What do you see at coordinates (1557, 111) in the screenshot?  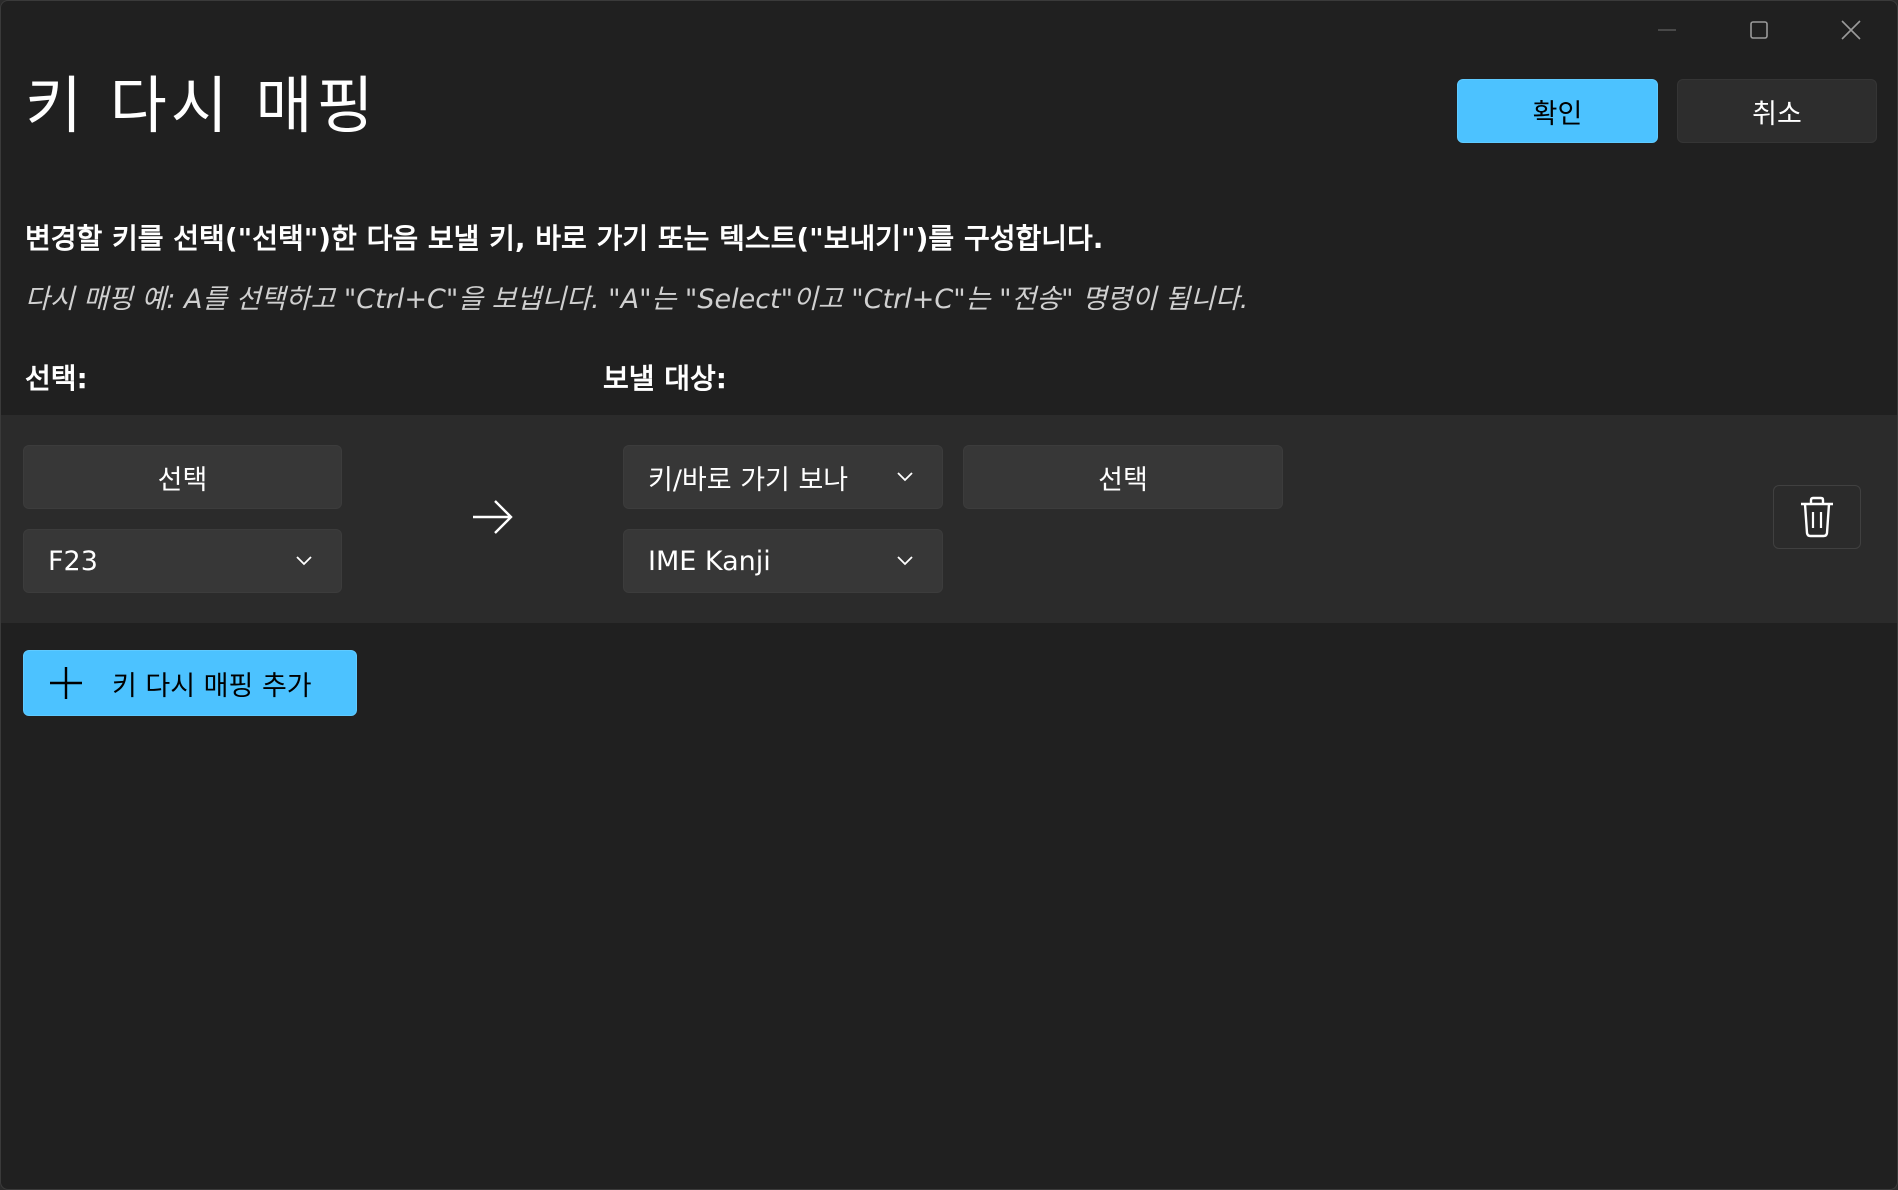 I see `confirm-button: 확인` at bounding box center [1557, 111].